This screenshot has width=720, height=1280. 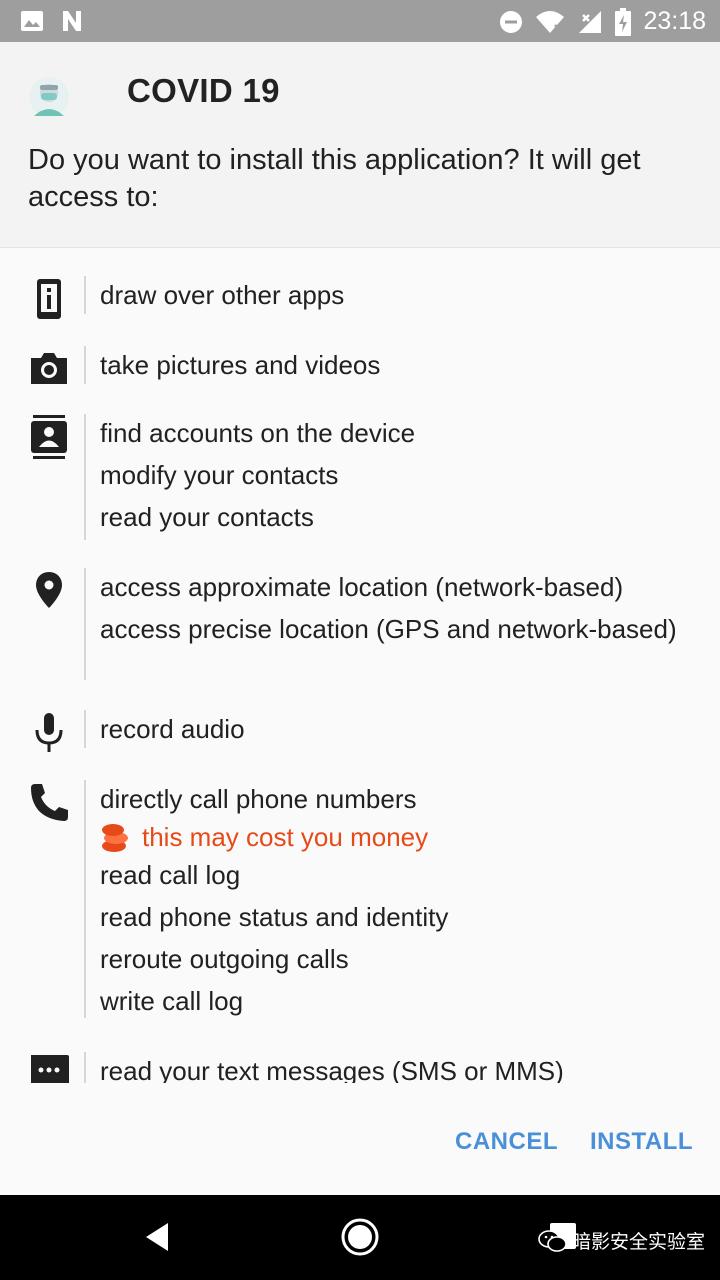 What do you see at coordinates (219, 475) in the screenshot?
I see `permission-item: modify your contacts` at bounding box center [219, 475].